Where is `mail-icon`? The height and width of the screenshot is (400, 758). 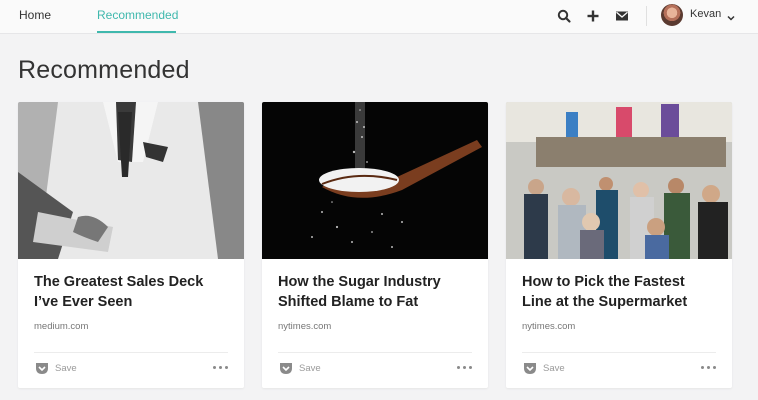 mail-icon is located at coordinates (622, 16).